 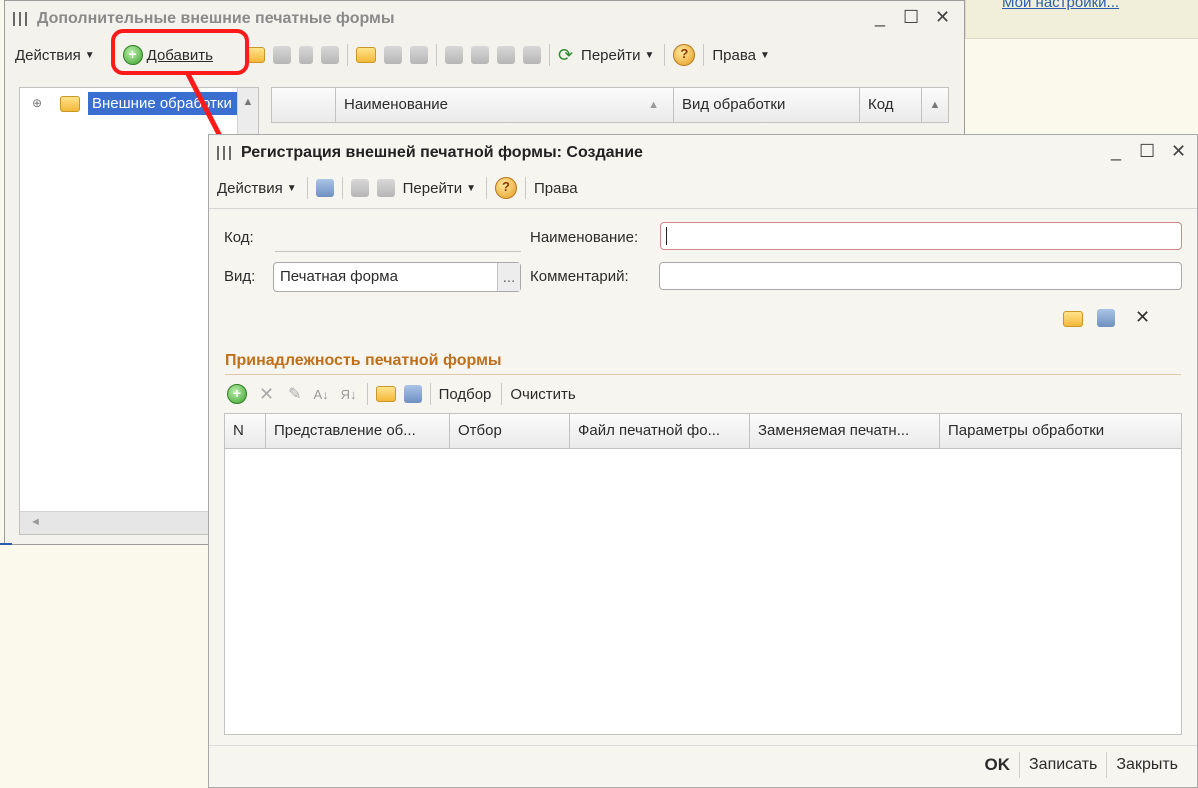 I want to click on code-field, so click(x=398, y=239).